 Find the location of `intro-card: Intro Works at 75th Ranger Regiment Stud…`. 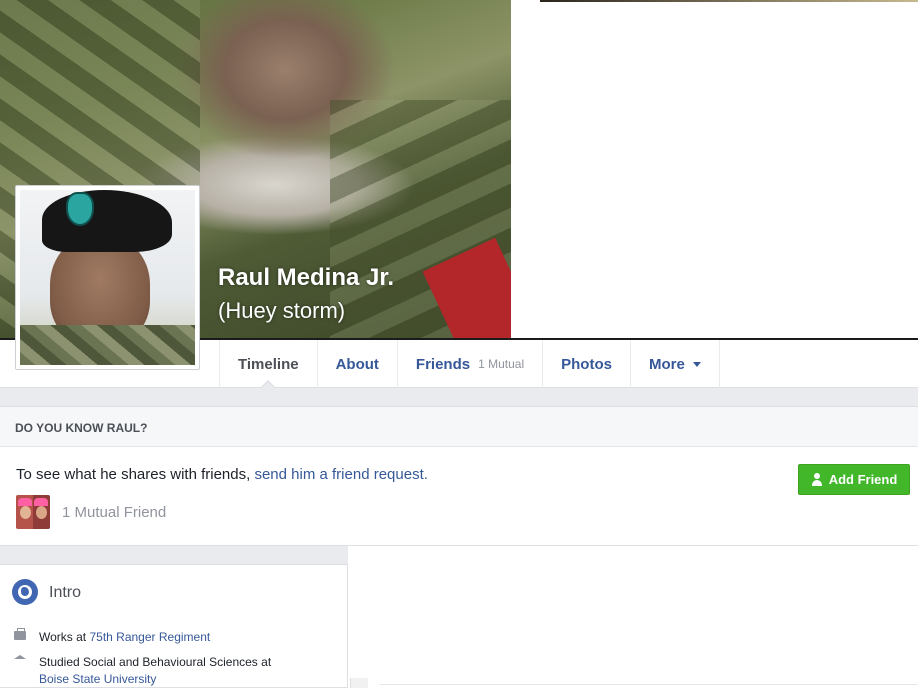

intro-card: Intro Works at 75th Ranger Regiment Stud… is located at coordinates (174, 626).